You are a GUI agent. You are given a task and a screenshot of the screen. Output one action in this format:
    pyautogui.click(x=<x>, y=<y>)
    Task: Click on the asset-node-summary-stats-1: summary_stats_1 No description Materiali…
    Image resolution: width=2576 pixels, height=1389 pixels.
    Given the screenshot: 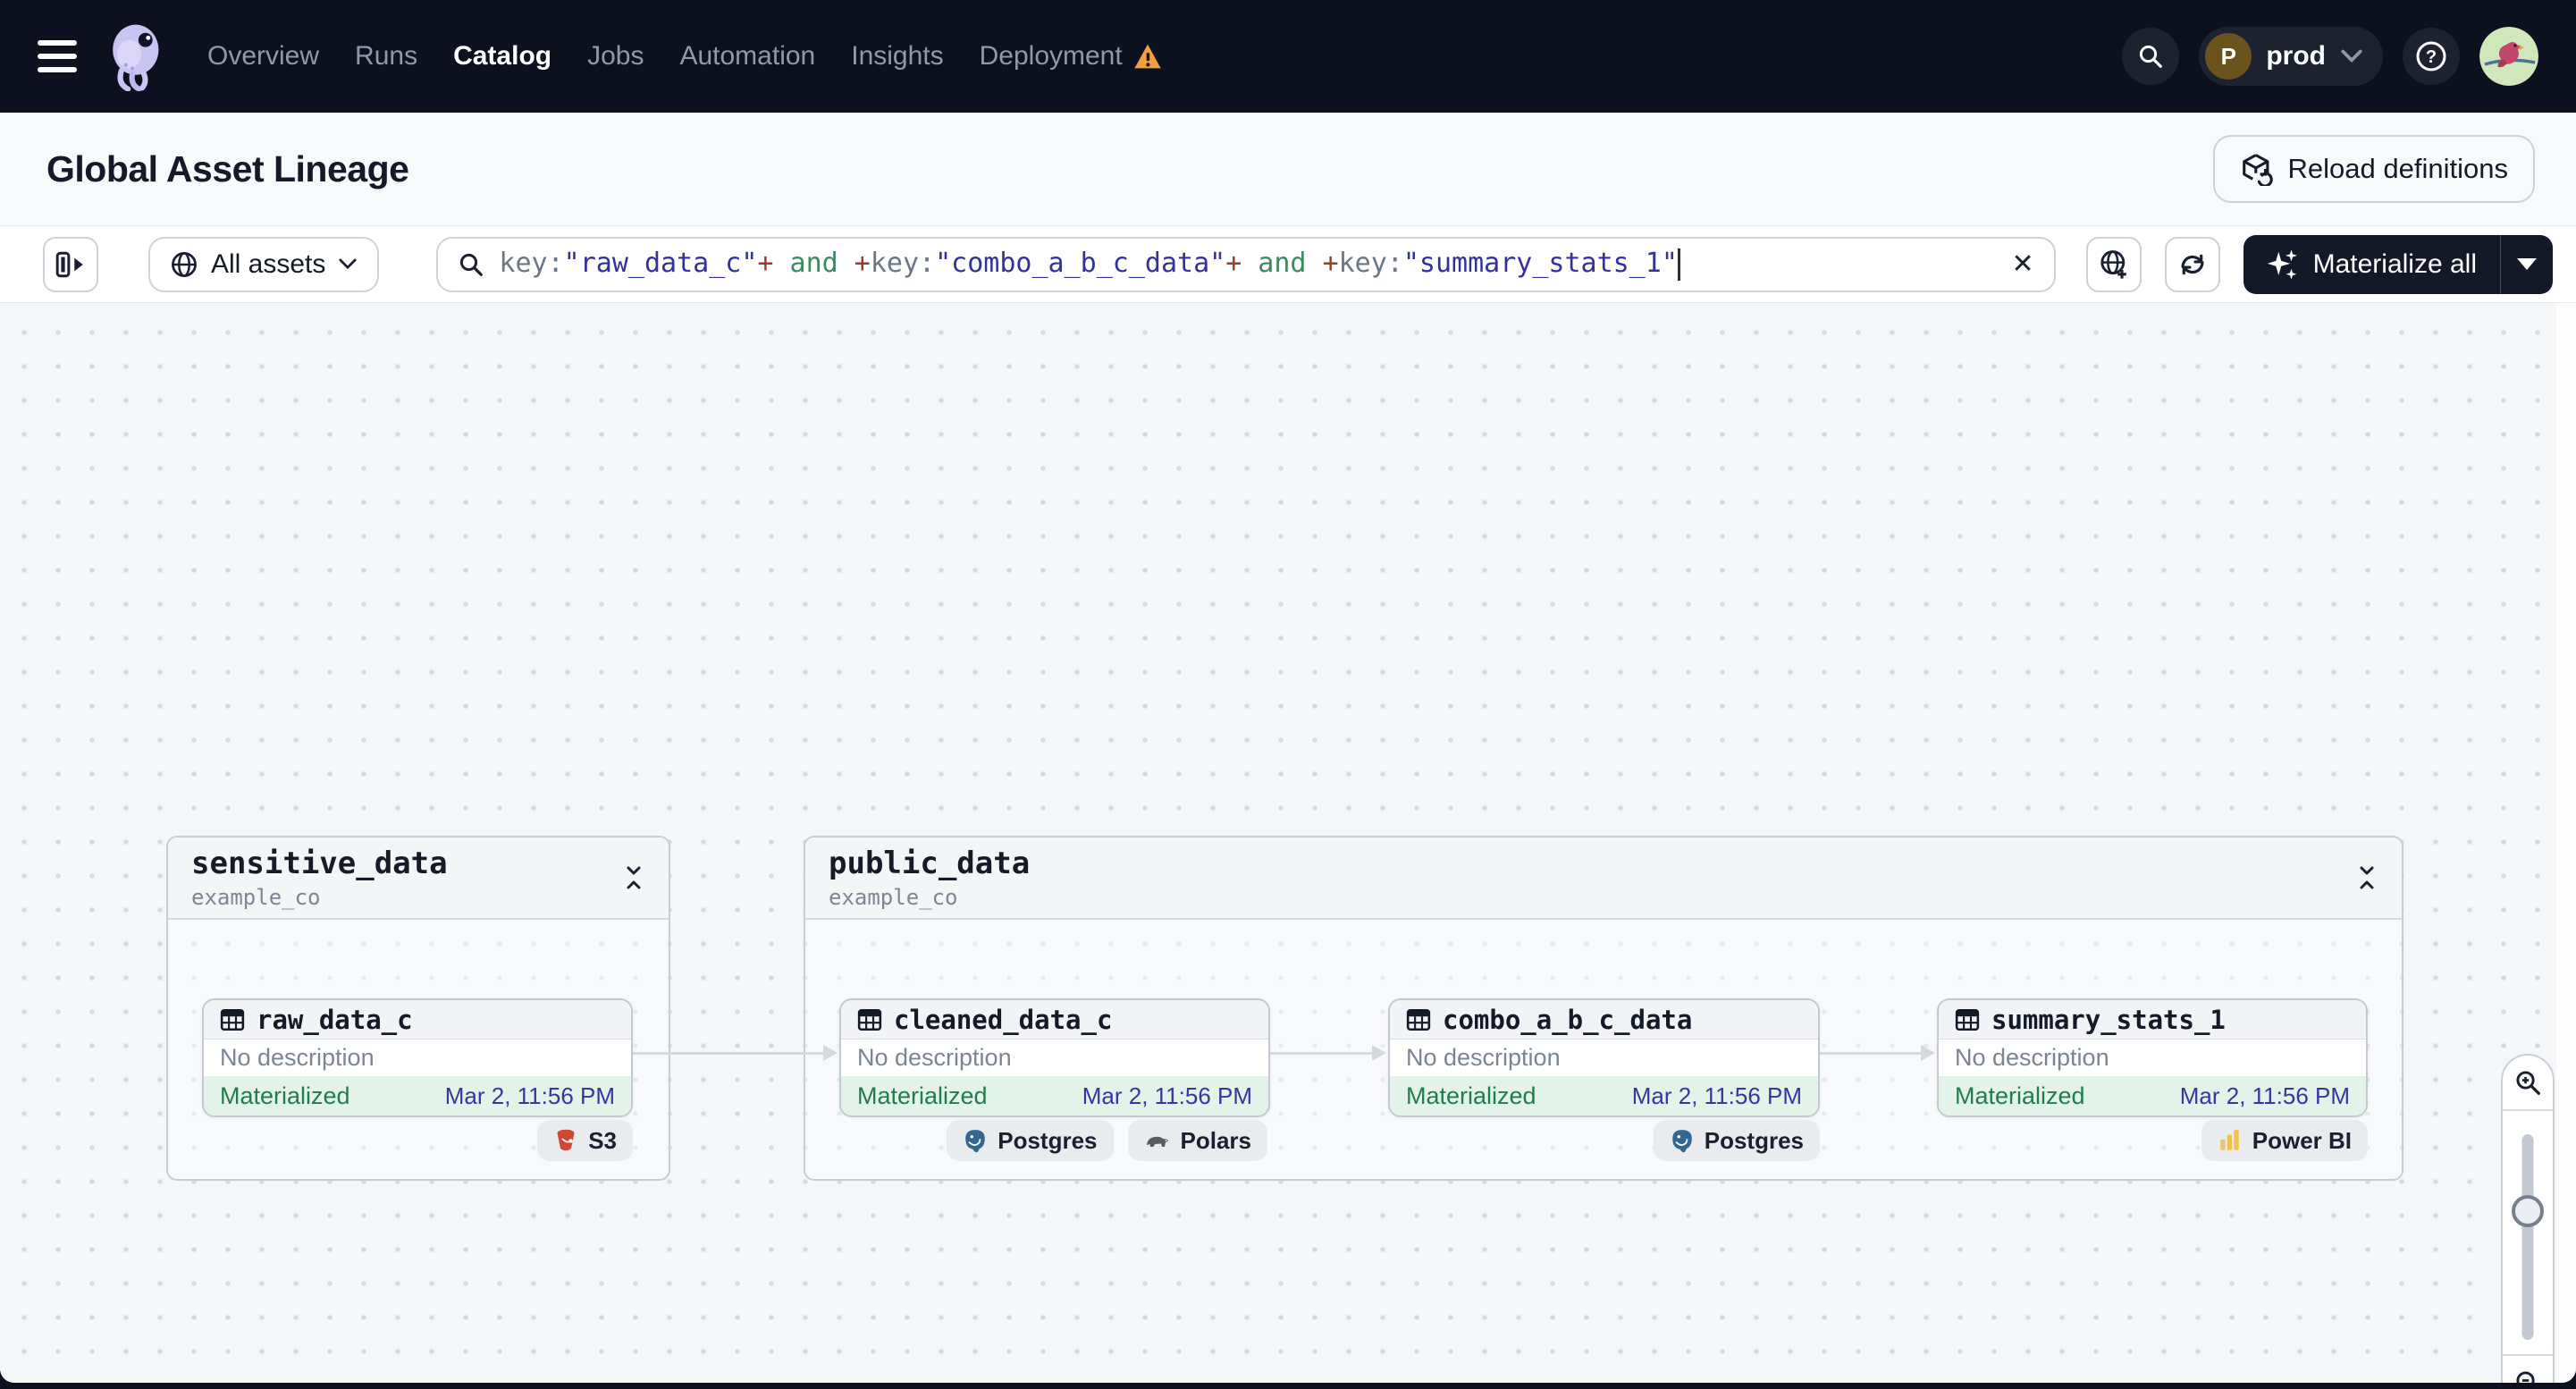 What is the action you would take?
    pyautogui.click(x=2153, y=1057)
    